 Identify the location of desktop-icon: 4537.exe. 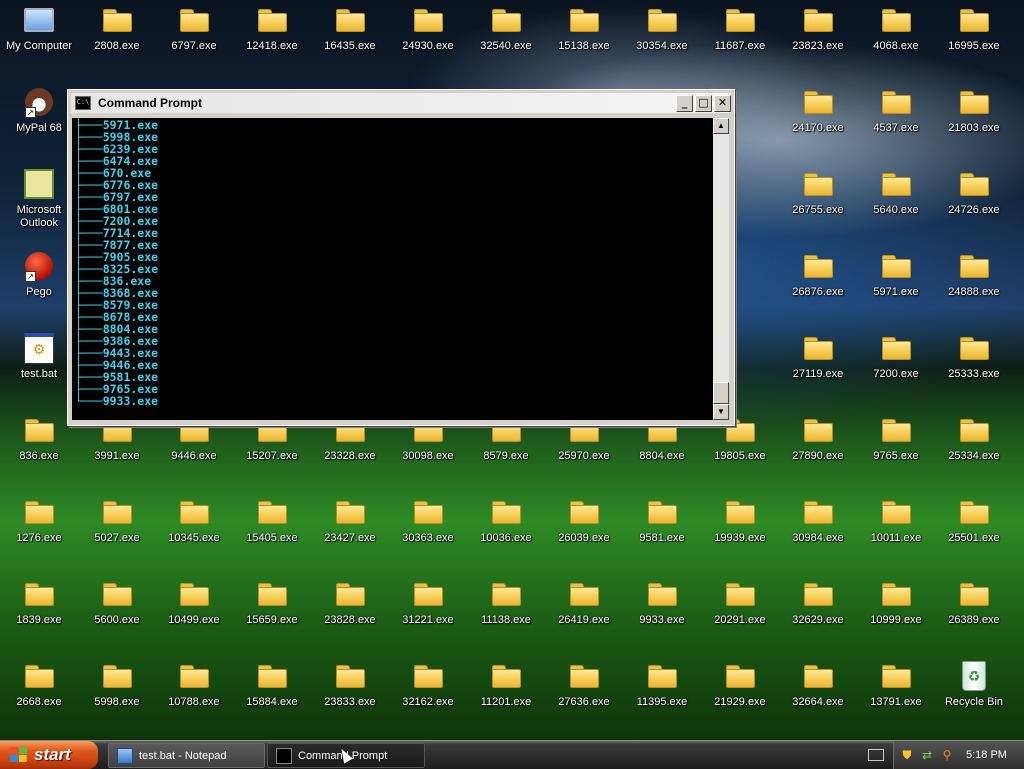
(896, 121).